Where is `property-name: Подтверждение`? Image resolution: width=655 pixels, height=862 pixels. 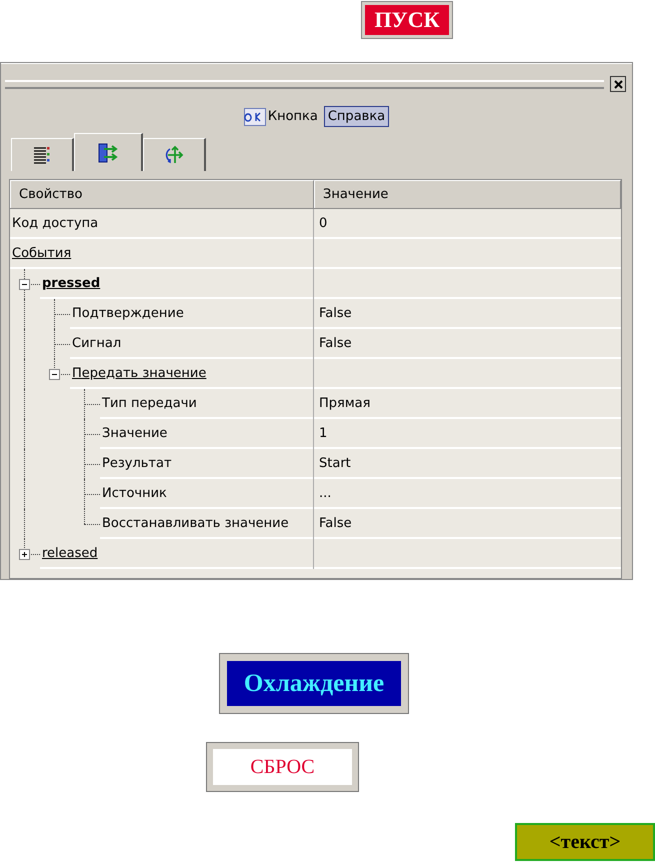 property-name: Подтверждение is located at coordinates (191, 314).